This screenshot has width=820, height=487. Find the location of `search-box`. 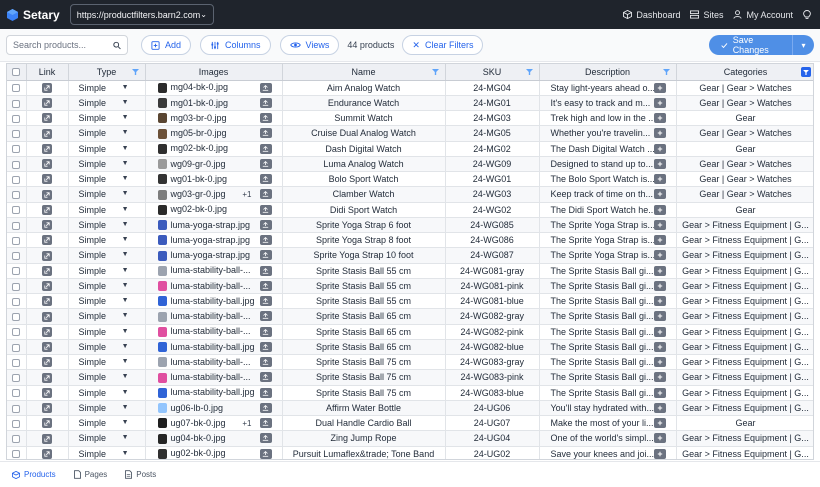

search-box is located at coordinates (67, 45).